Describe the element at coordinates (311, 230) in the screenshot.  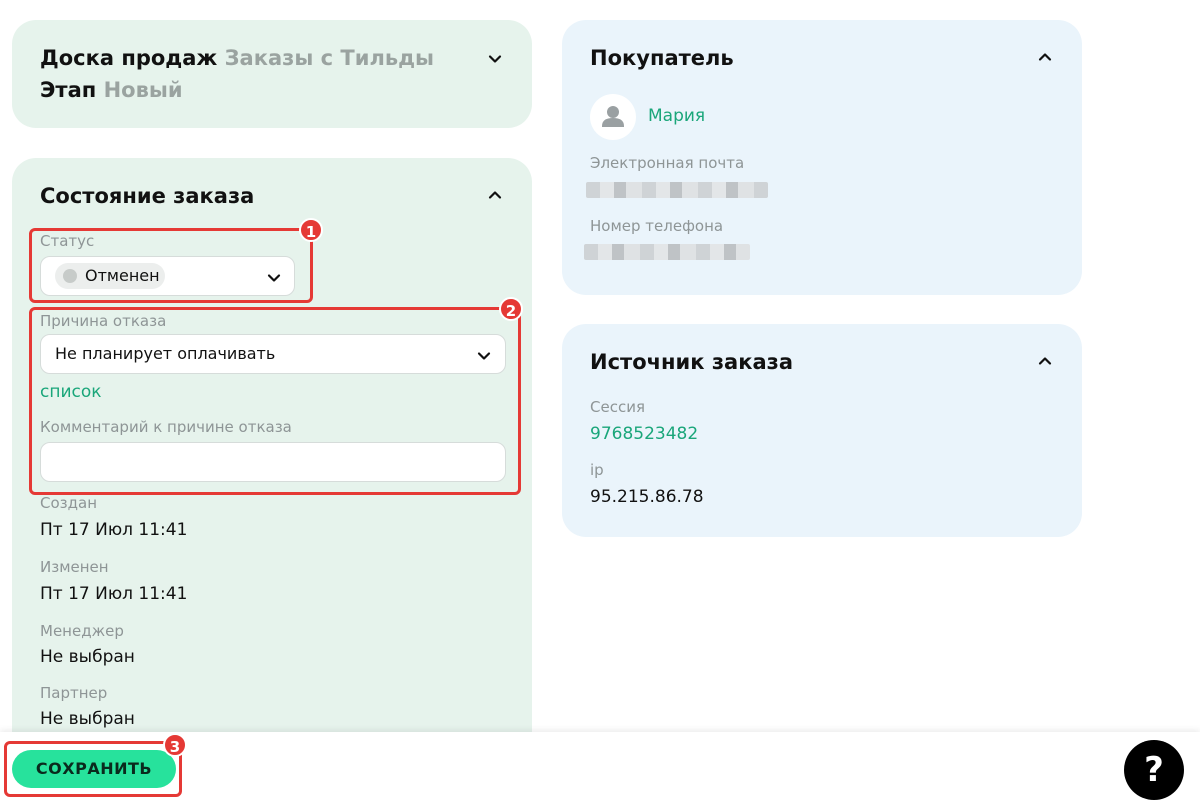
I see `annotation-badge-1: 1` at that location.